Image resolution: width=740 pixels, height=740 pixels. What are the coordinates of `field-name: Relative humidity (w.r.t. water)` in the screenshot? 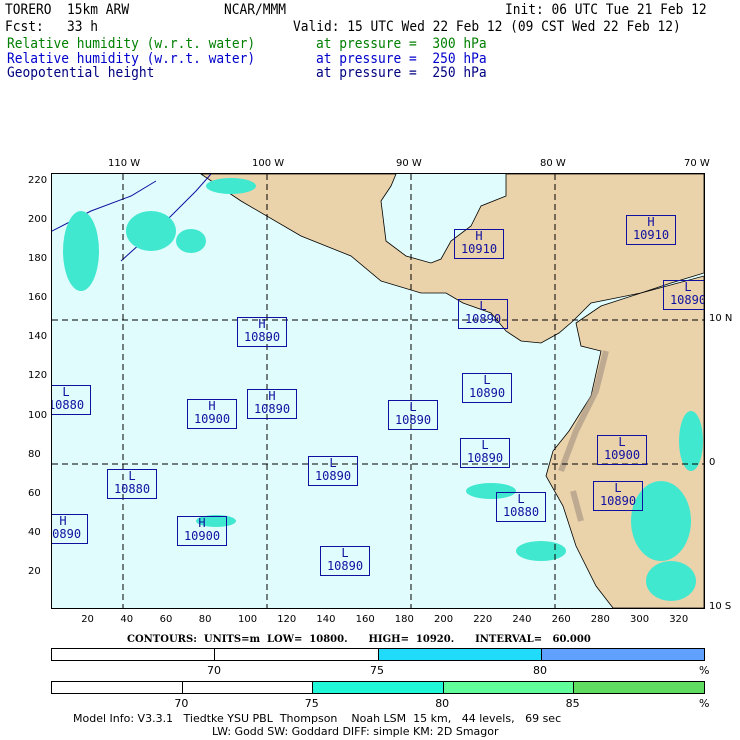 It's located at (131, 44).